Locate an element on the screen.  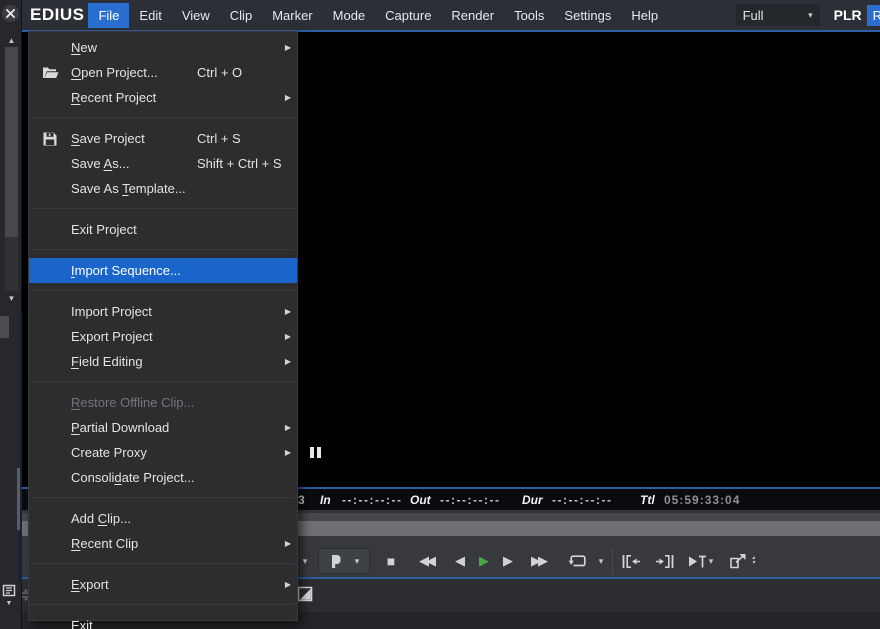
menu-item-label: Field Editing is located at coordinates (107, 361).